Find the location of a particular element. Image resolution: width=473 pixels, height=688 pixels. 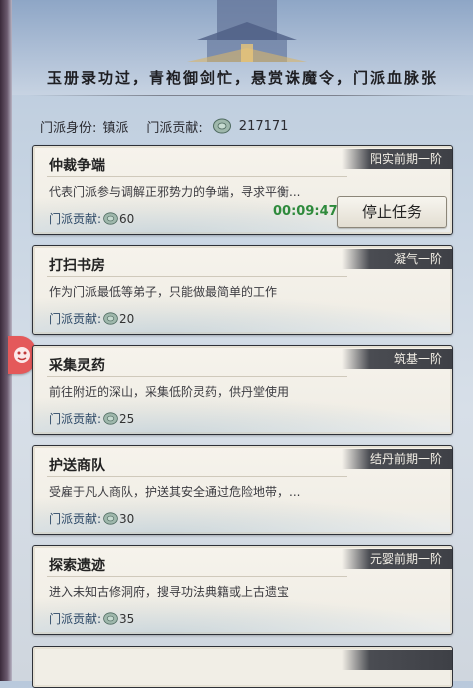

task-card: 打扫书房 凝气一阶 作为门派最低等弟子，只能做最简单的工作 门派贡献: 20 is located at coordinates (242, 290).